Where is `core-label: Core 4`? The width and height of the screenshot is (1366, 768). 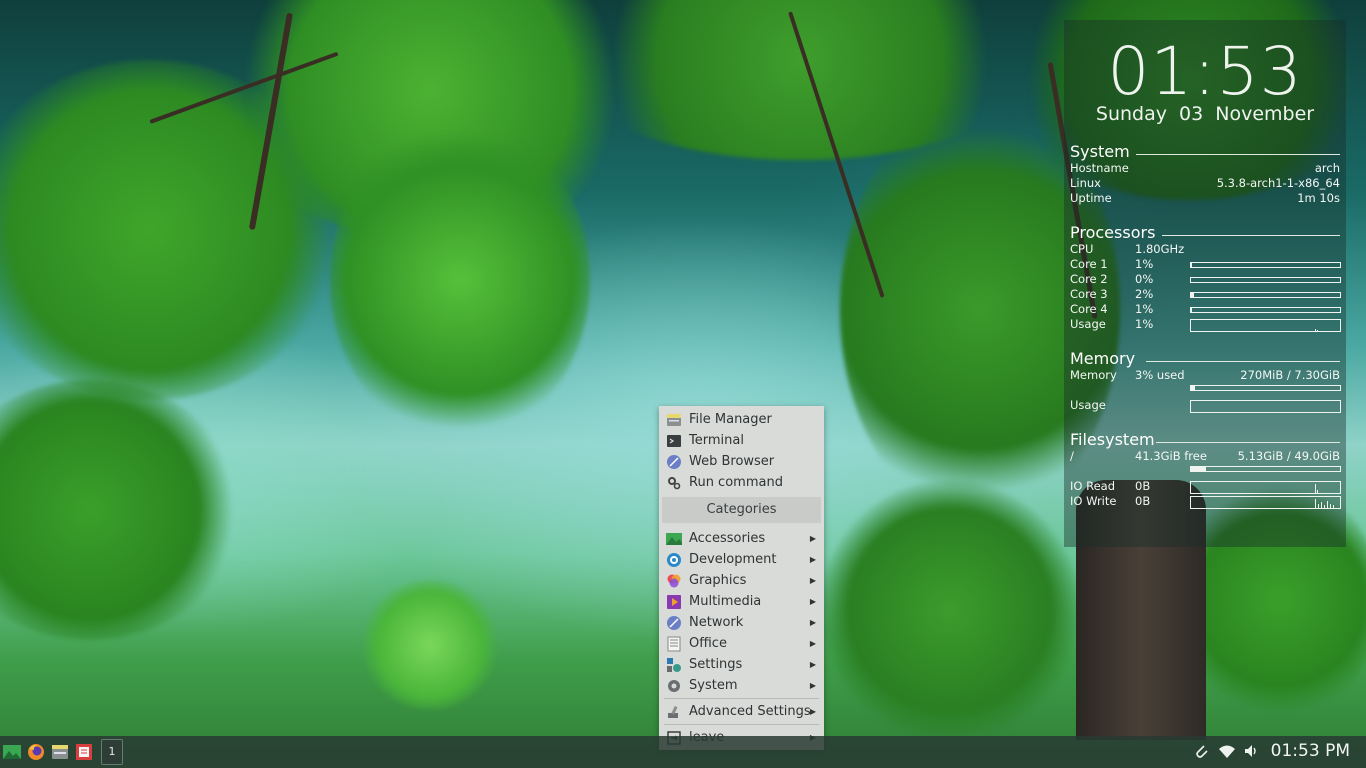 core-label: Core 4 is located at coordinates (1089, 309).